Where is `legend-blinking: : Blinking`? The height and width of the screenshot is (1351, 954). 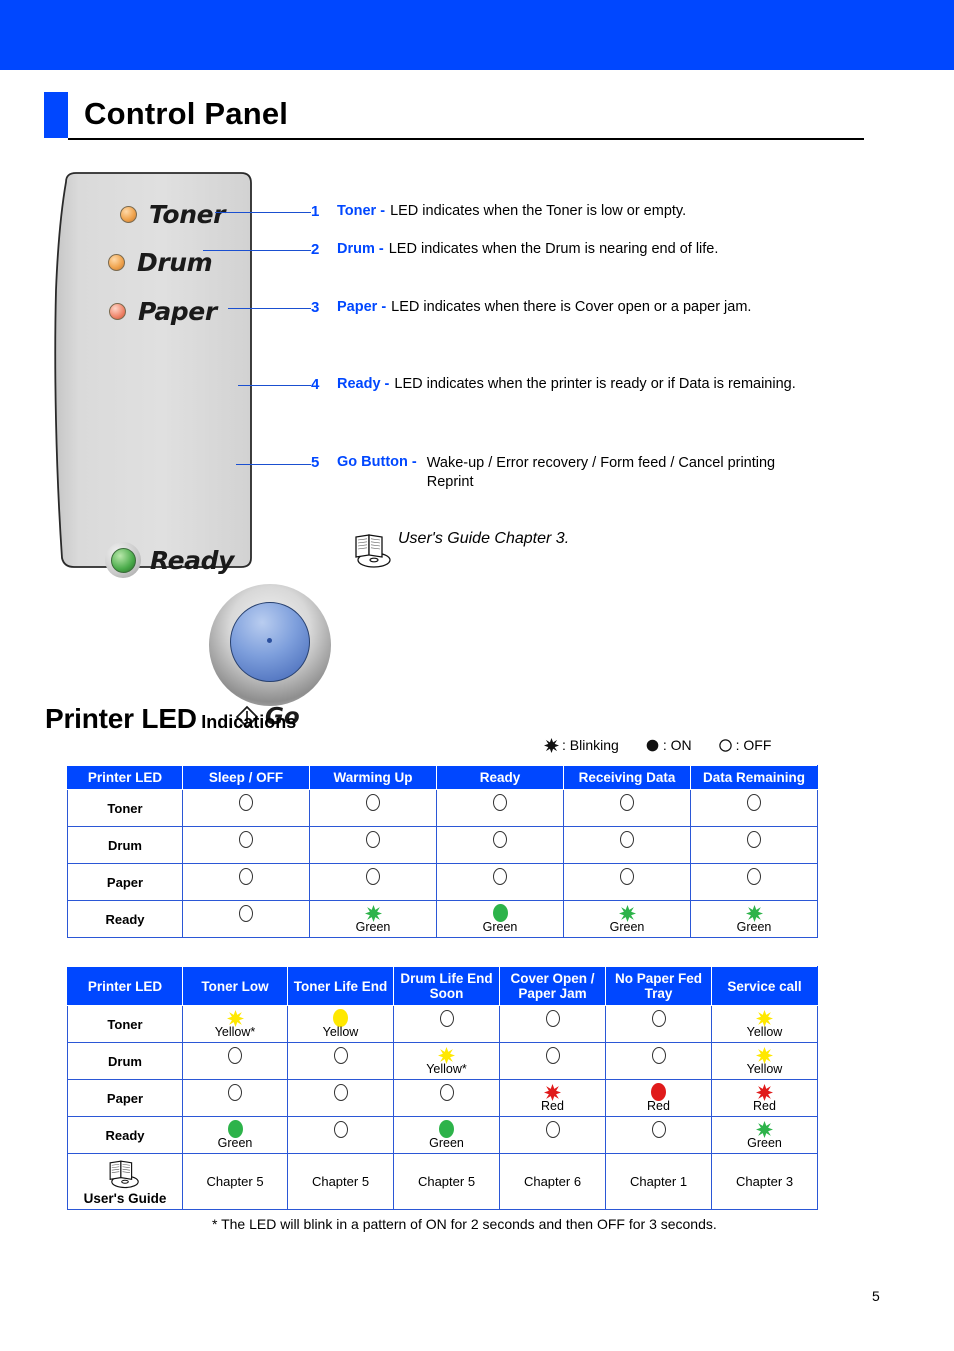 legend-blinking: : Blinking is located at coordinates (581, 745).